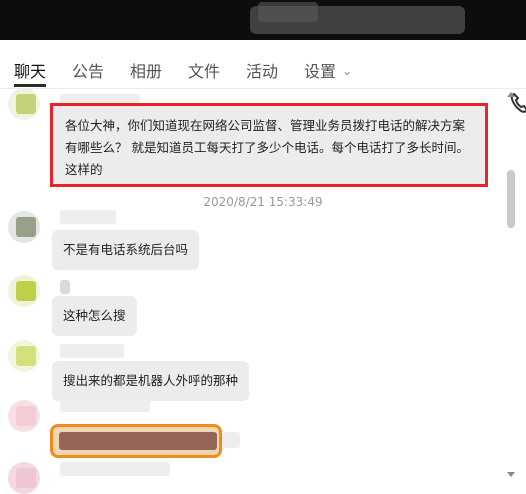  What do you see at coordinates (231, 440) in the screenshot?
I see `blurred-content` at bounding box center [231, 440].